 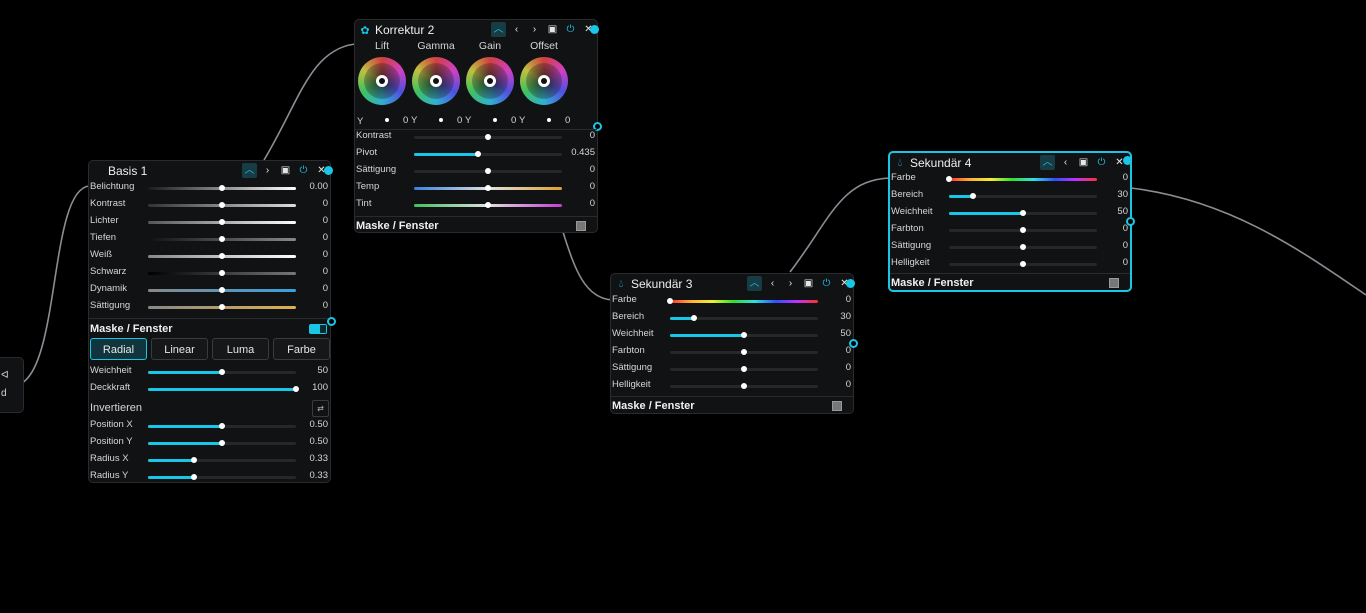 I want to click on wire-korrektur-to-sek3, so click(x=587, y=266).